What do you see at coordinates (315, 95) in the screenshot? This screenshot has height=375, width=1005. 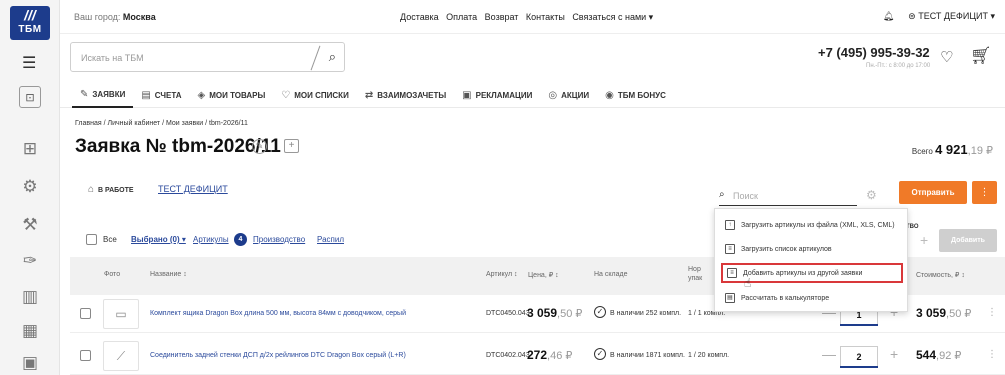 I see `tab-my-lists: ♡ МОИ СПИСКИ` at bounding box center [315, 95].